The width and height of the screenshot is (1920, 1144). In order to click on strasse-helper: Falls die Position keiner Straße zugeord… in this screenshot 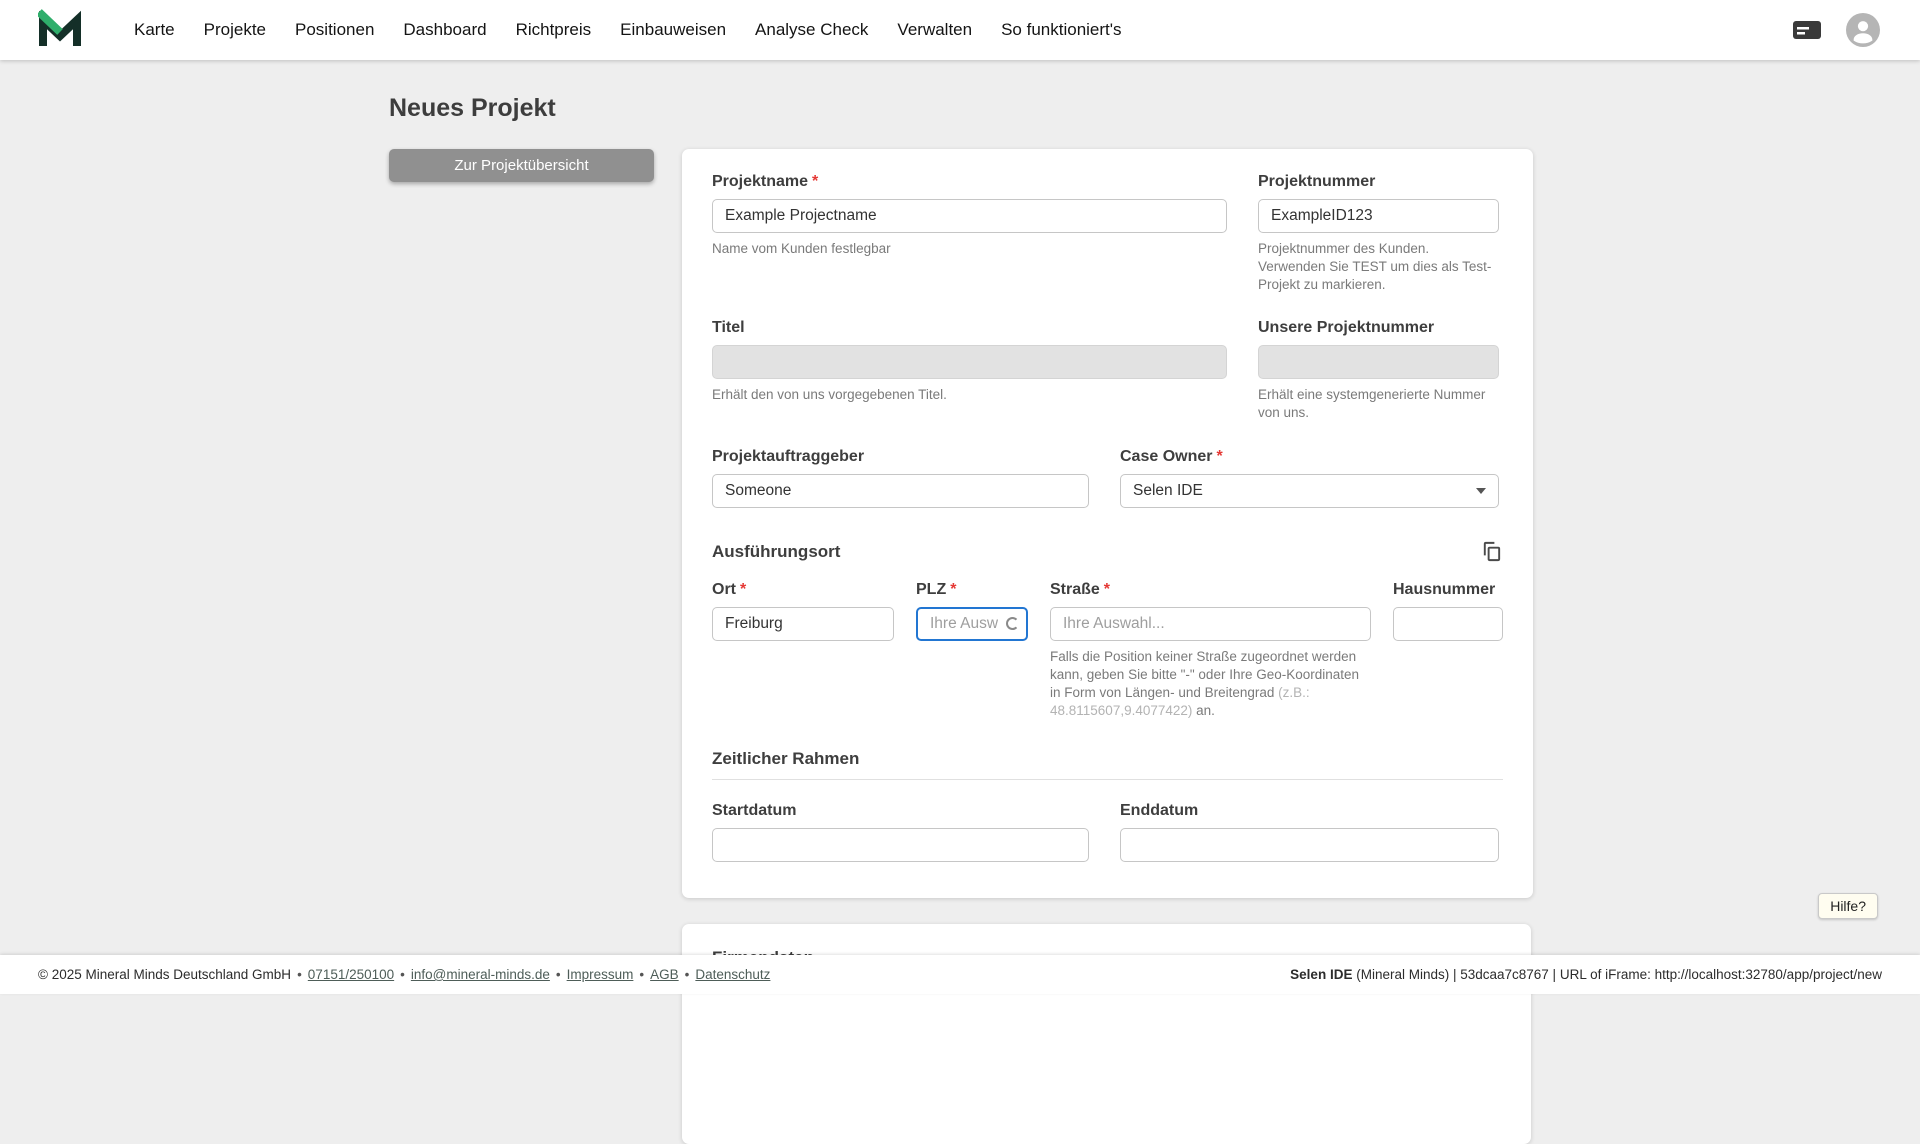, I will do `click(1210, 683)`.